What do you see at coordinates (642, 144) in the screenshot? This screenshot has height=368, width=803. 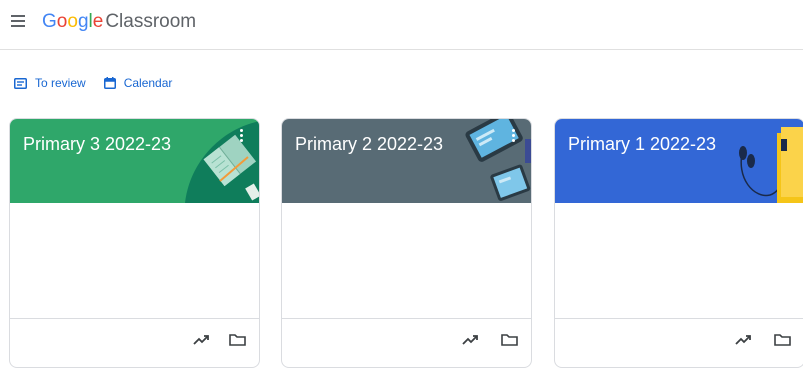 I see `class-title: Primary 1 2022-23` at bounding box center [642, 144].